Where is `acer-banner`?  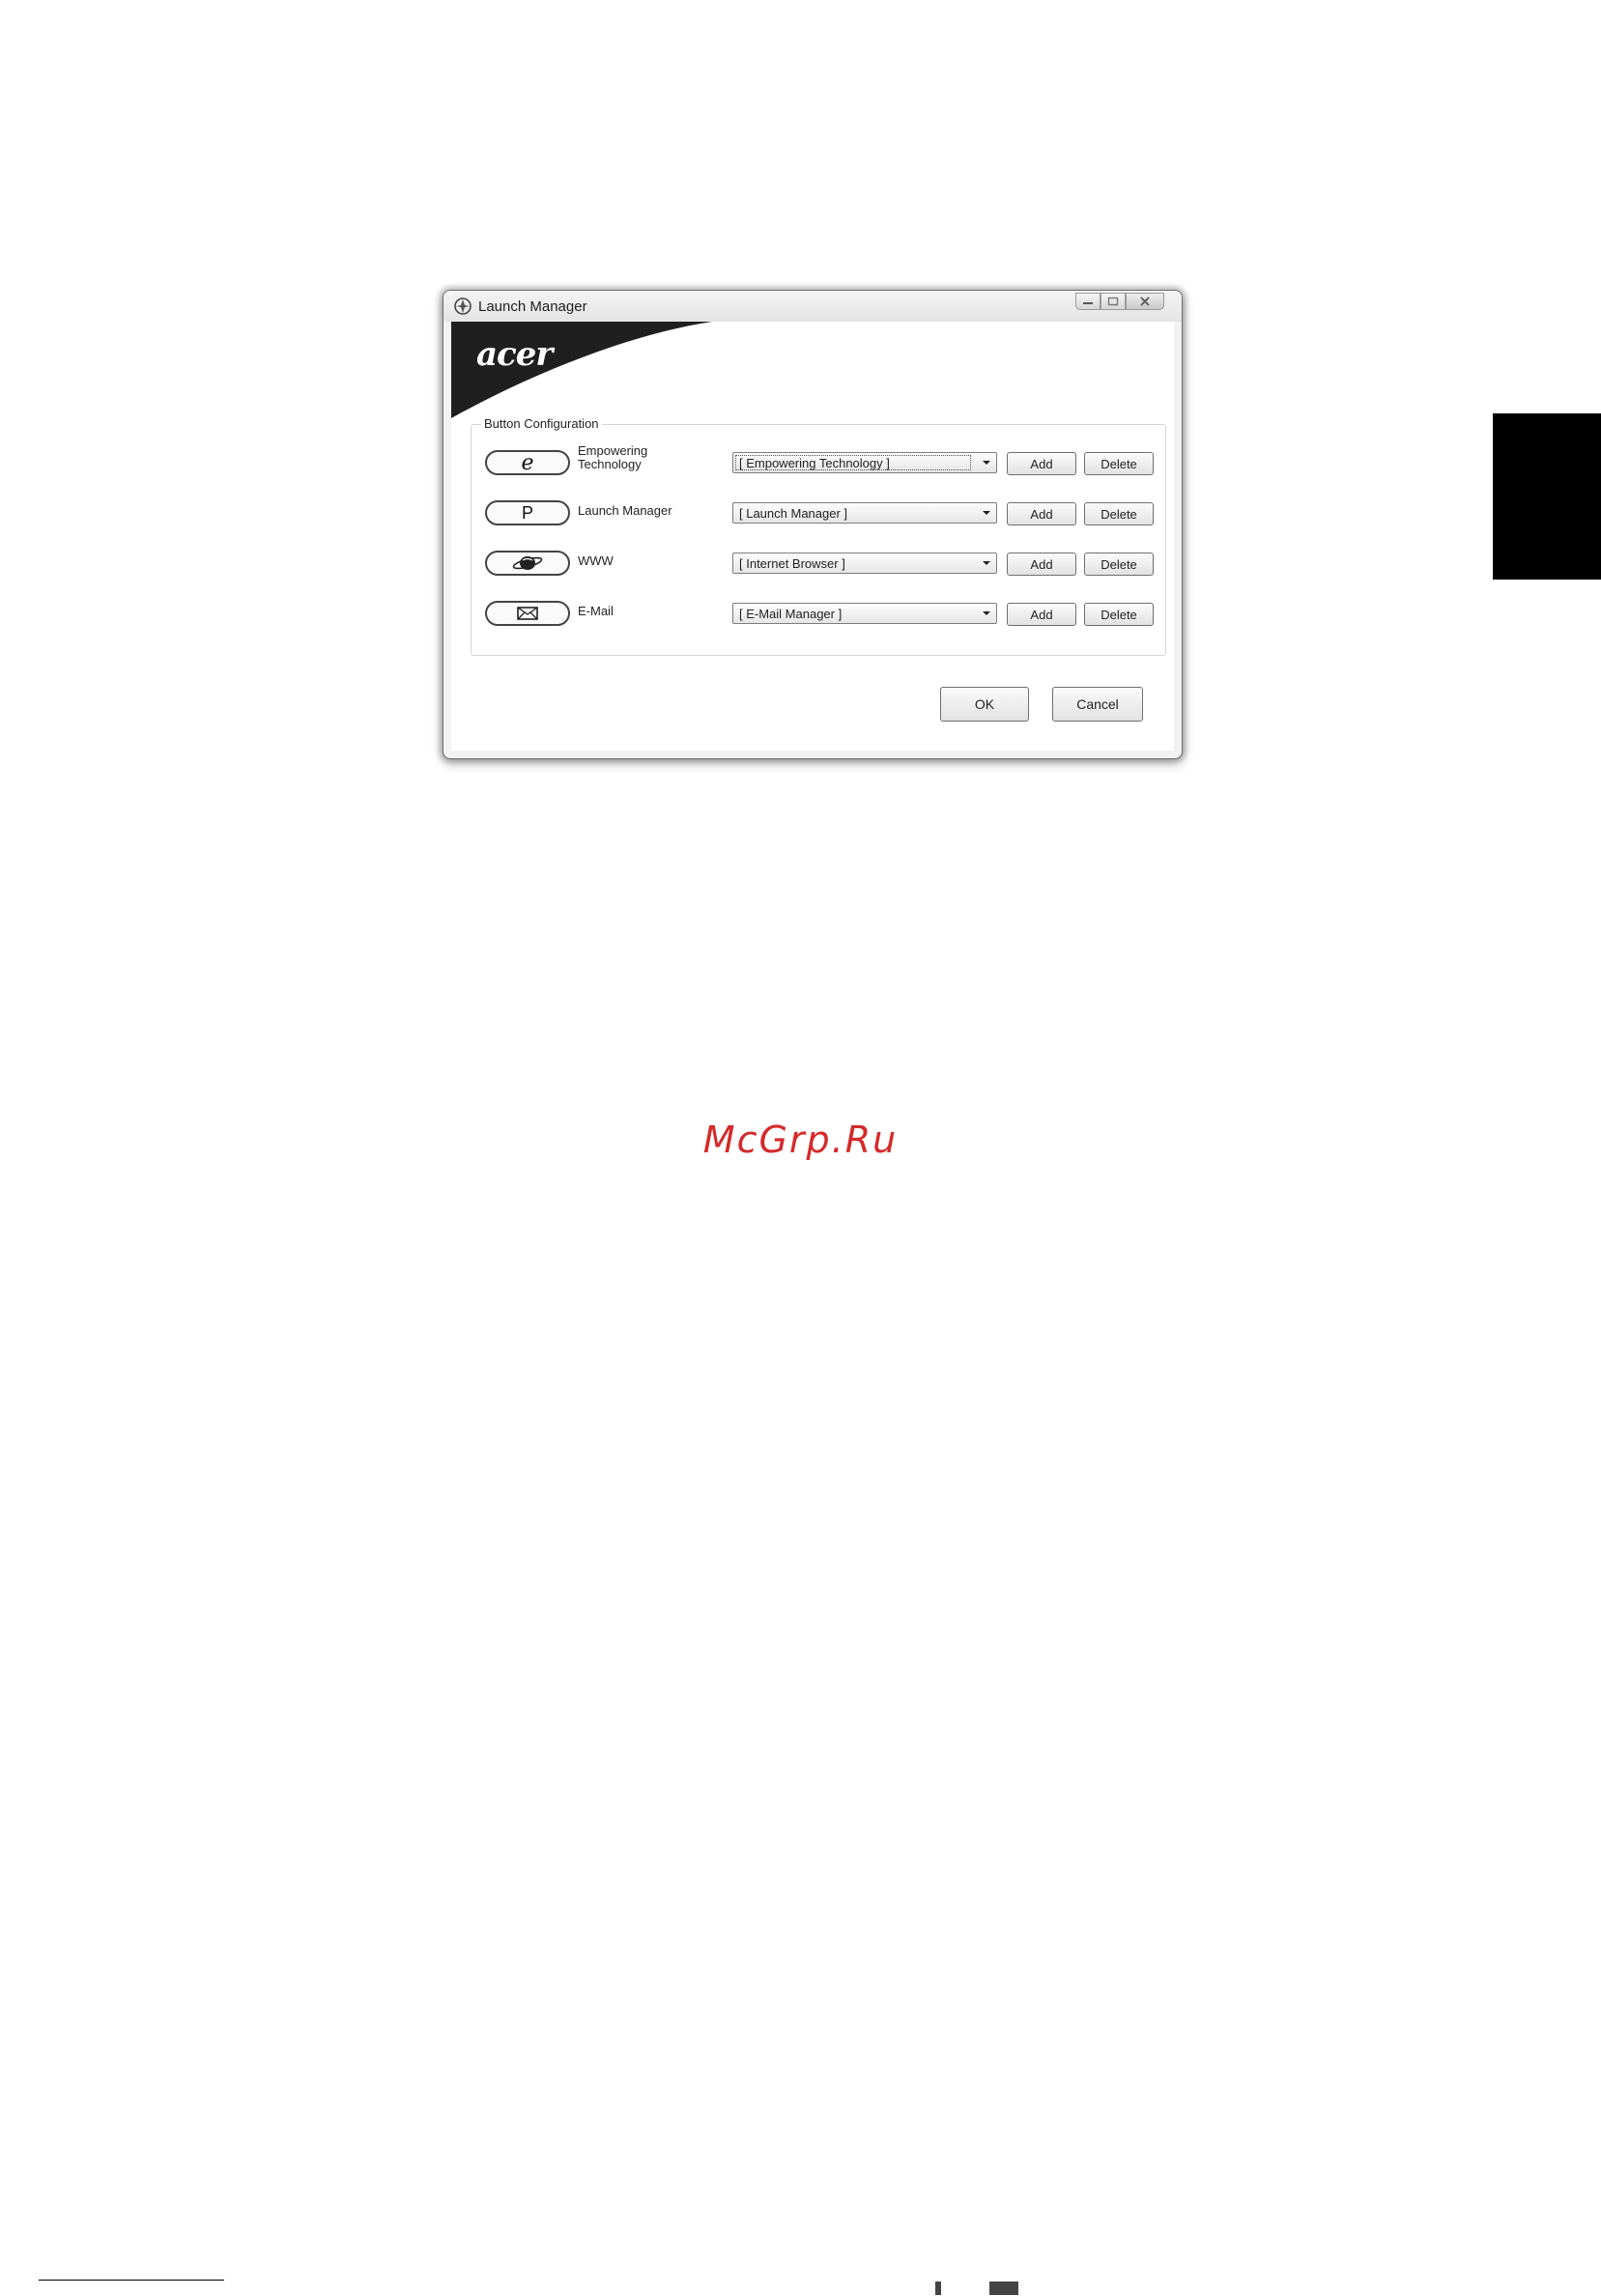 acer-banner is located at coordinates (581, 370).